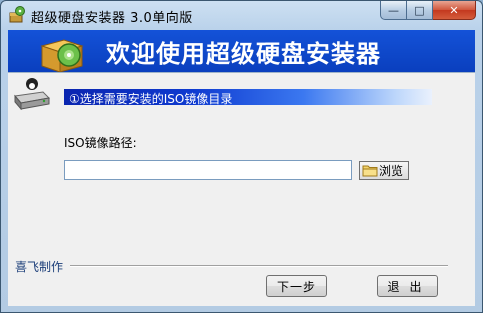 The height and width of the screenshot is (313, 483). I want to click on step-text: ①选择需要安装的ISO镜像目录, so click(151, 99).